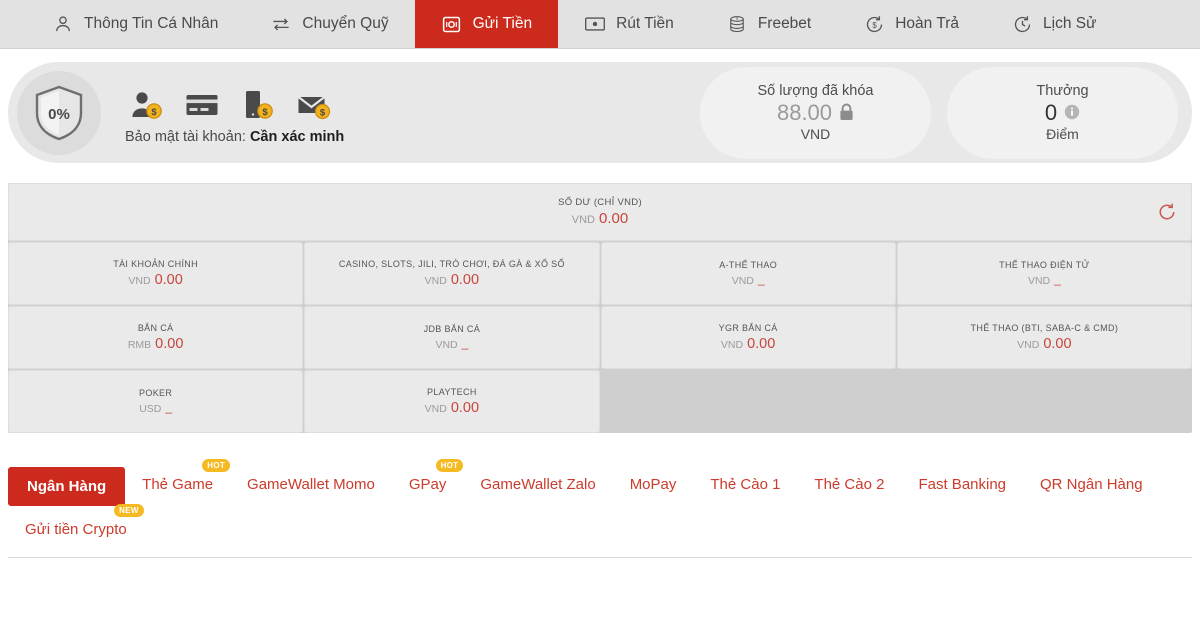 The height and width of the screenshot is (628, 1200). Describe the element at coordinates (178, 484) in the screenshot. I see `payment-tab-label: Thẻ Game` at that location.